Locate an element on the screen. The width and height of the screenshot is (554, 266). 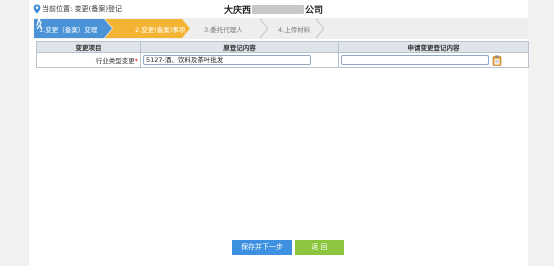
company-name-suffix: 公司 is located at coordinates (314, 11).